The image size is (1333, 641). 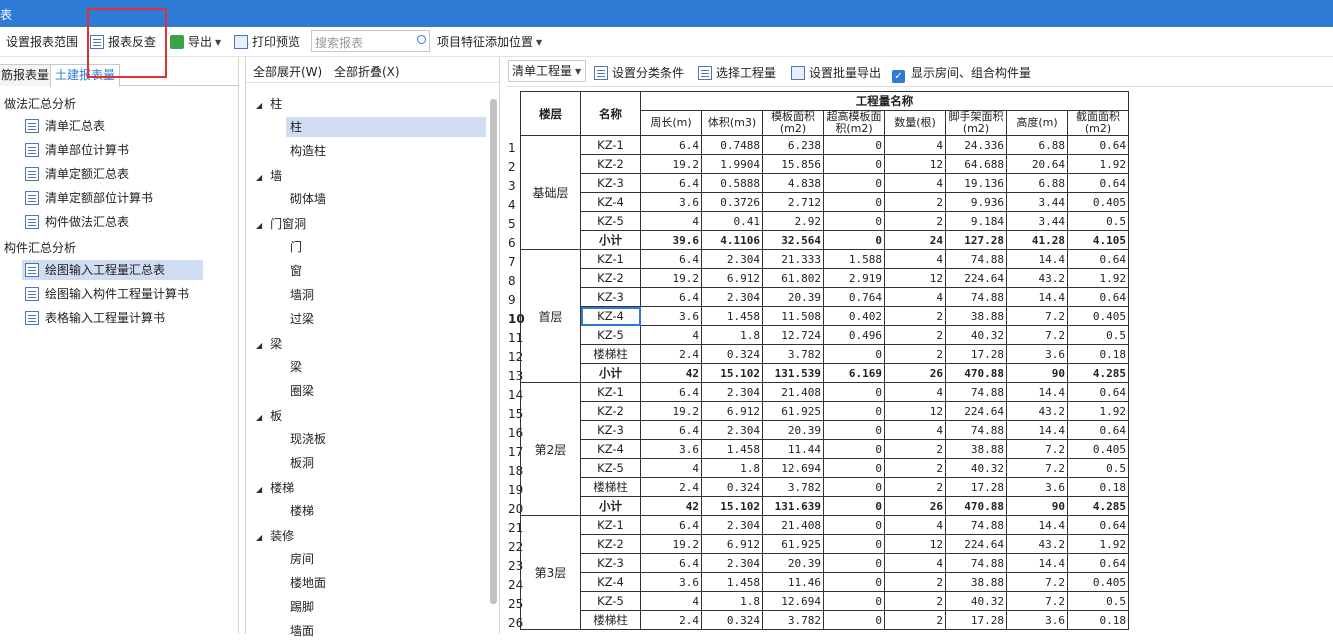 What do you see at coordinates (386, 271) in the screenshot?
I see `tree-leaf: 窗` at bounding box center [386, 271].